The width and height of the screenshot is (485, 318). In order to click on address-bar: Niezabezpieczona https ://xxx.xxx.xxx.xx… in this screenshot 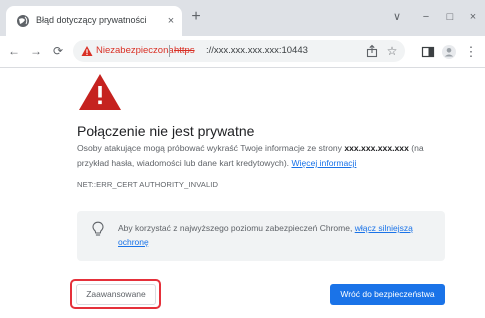, I will do `click(239, 51)`.